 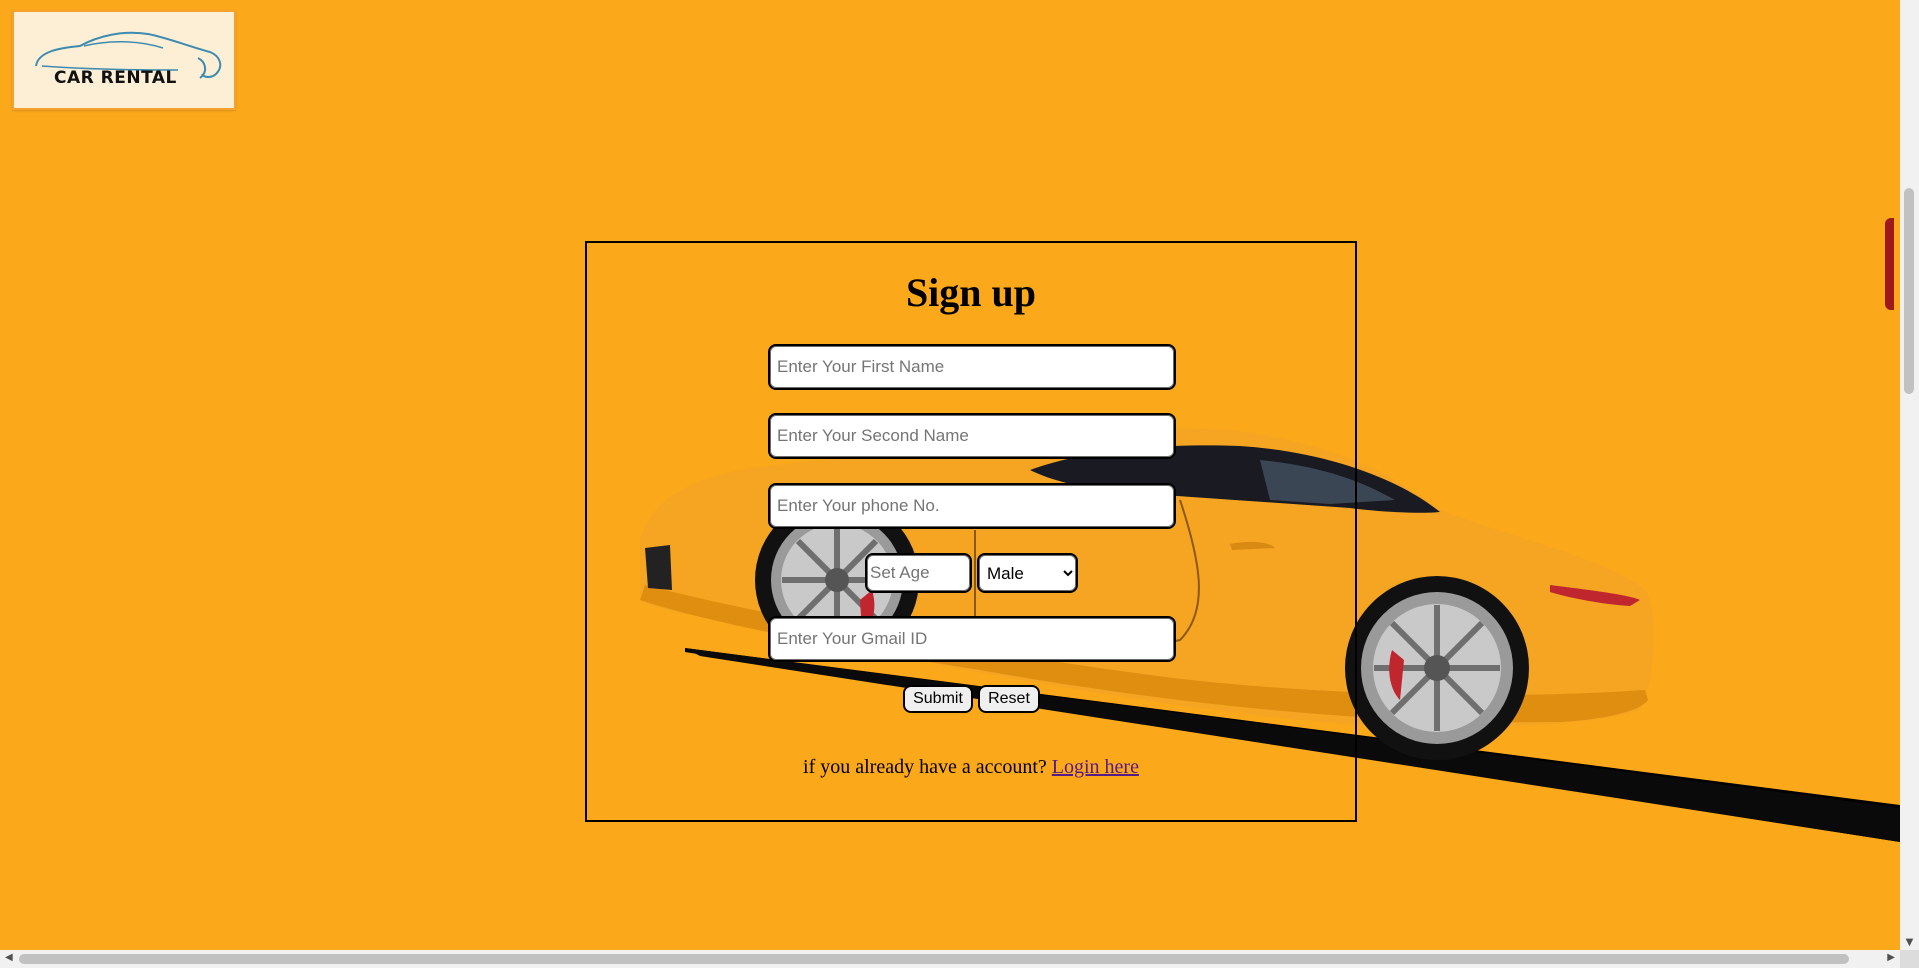 I want to click on first-name-input, so click(x=972, y=367).